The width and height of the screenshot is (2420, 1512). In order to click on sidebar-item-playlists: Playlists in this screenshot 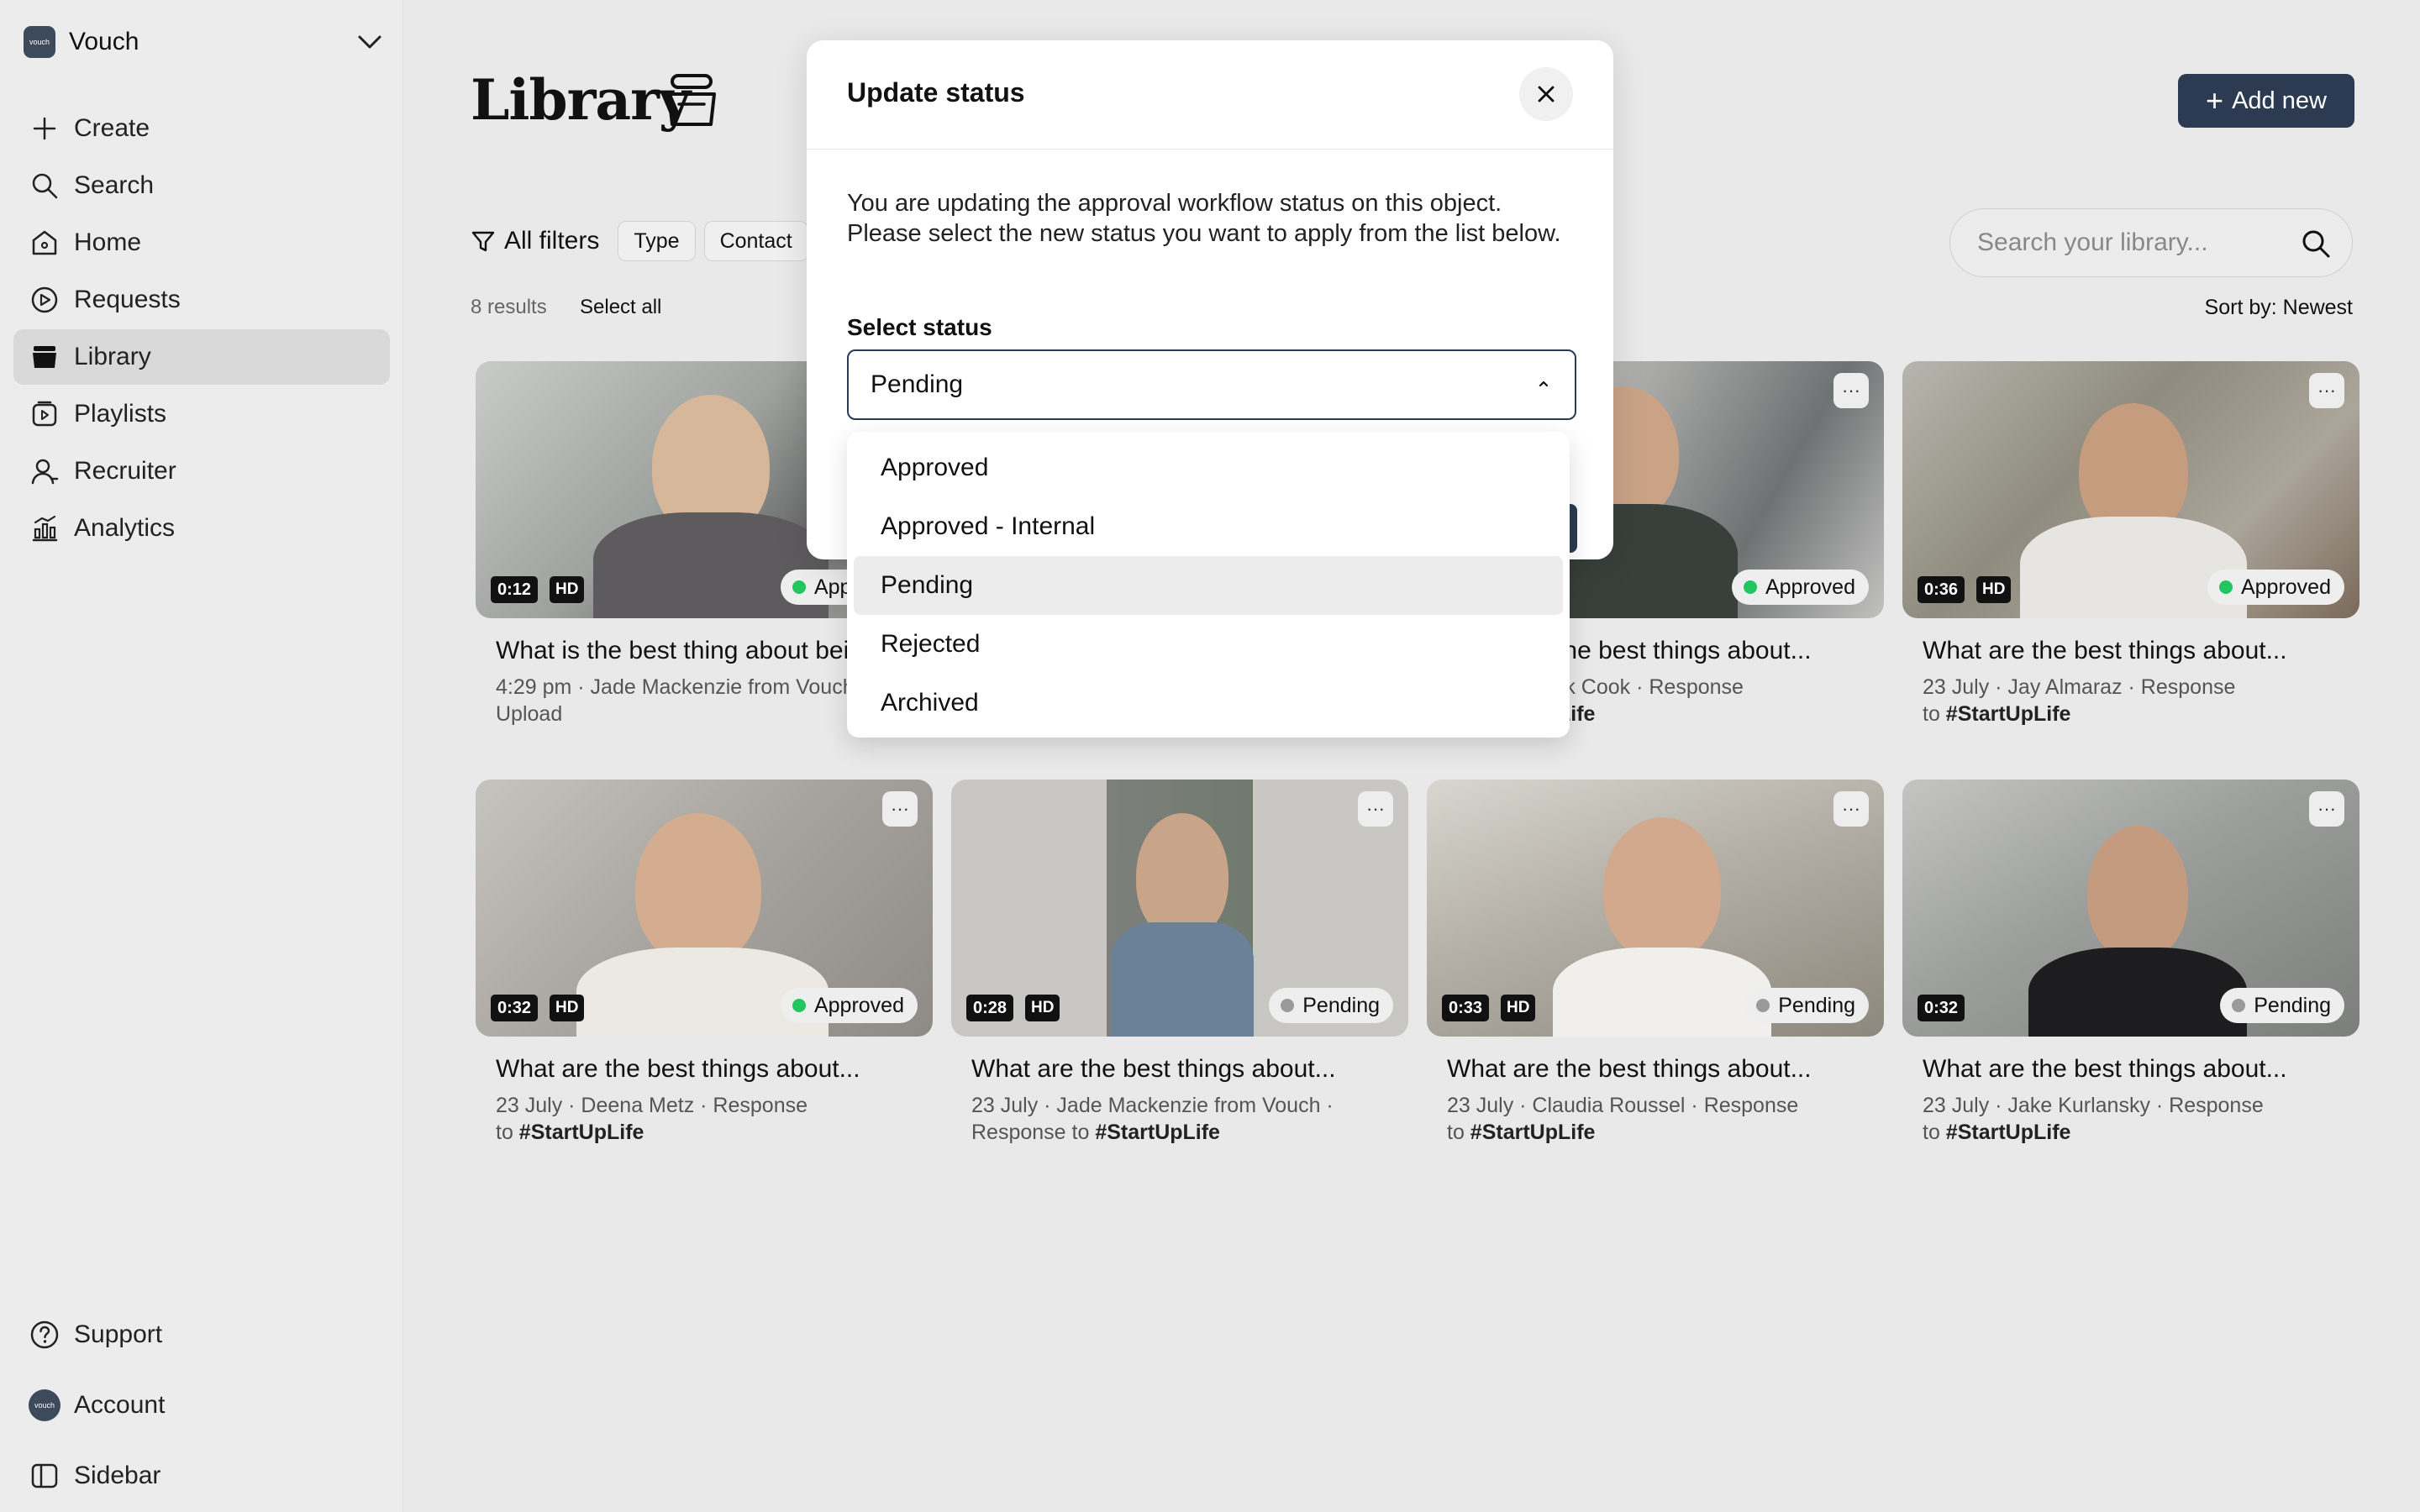, I will do `click(202, 414)`.